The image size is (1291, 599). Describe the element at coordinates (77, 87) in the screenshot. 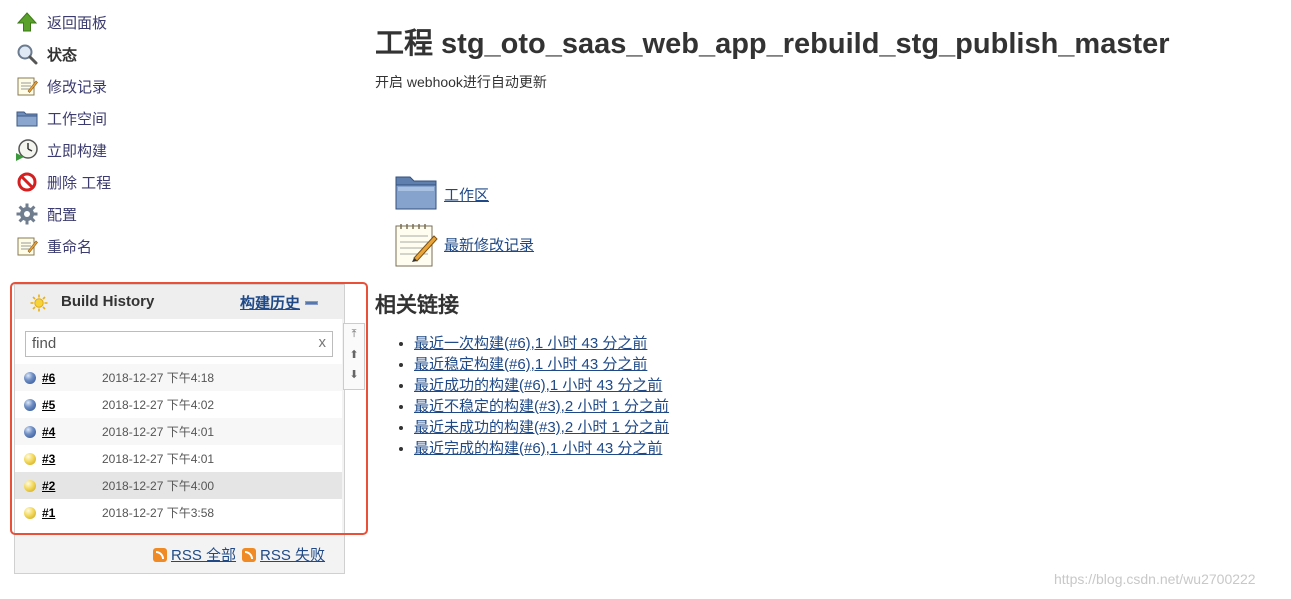

I see `task-label: 修改记录` at that location.